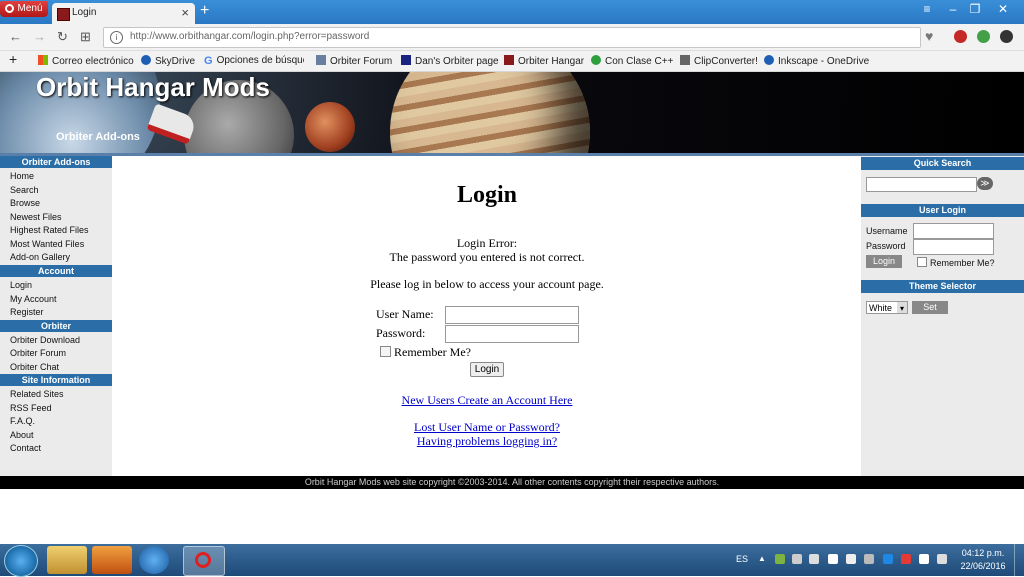 This screenshot has width=1024, height=577. I want to click on internet-explorer-taskbar-icon, so click(154, 560).